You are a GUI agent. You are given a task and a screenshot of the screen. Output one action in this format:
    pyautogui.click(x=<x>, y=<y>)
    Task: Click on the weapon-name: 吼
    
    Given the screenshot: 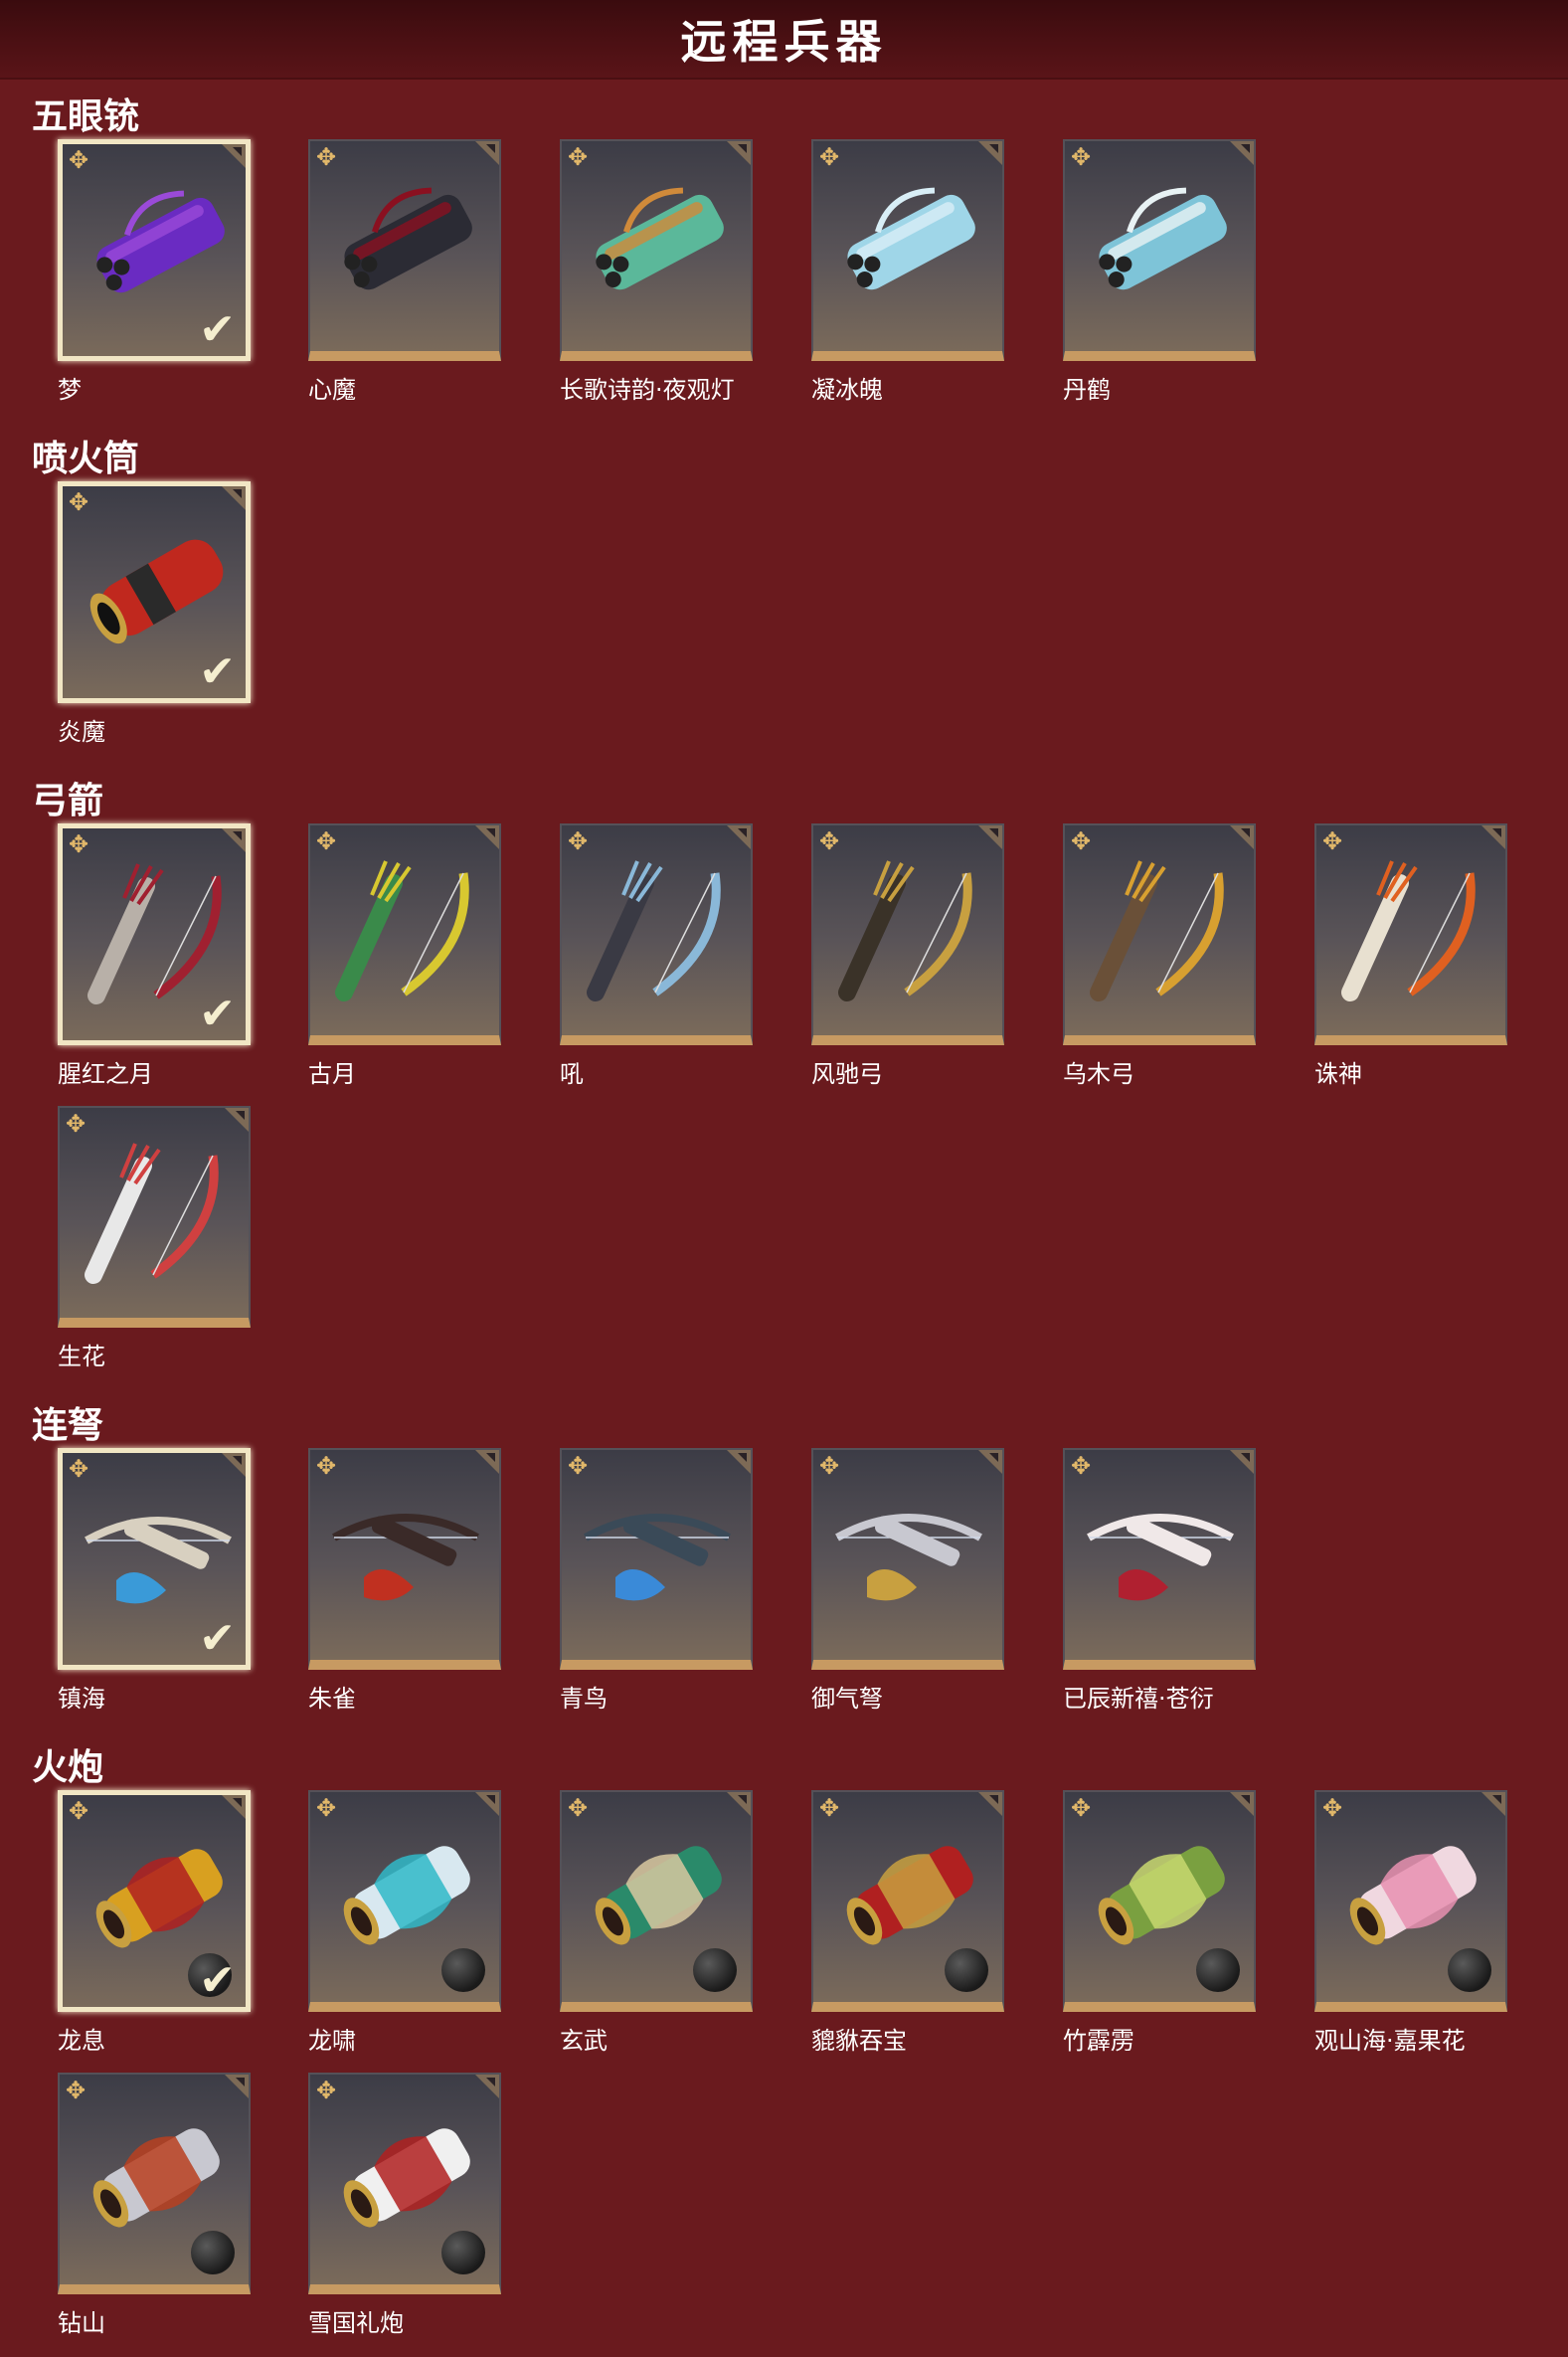 What is the action you would take?
    pyautogui.click(x=572, y=1074)
    